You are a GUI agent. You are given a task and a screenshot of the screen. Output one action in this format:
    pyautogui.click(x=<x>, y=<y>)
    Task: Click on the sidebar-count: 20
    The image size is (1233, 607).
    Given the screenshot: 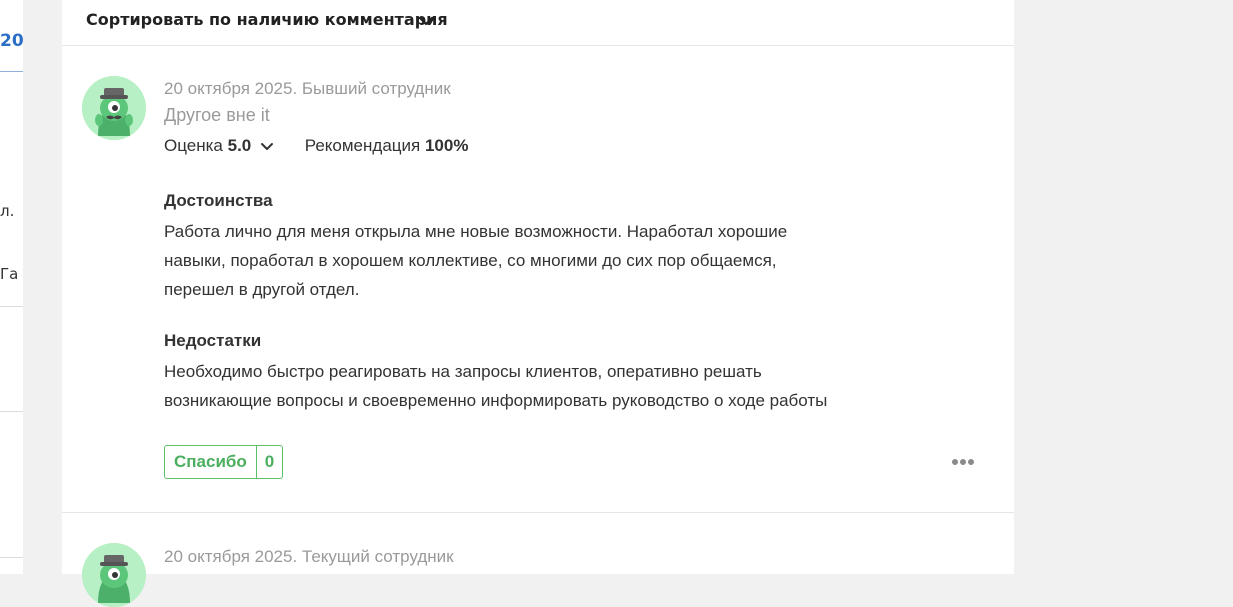 What is the action you would take?
    pyautogui.click(x=11, y=41)
    